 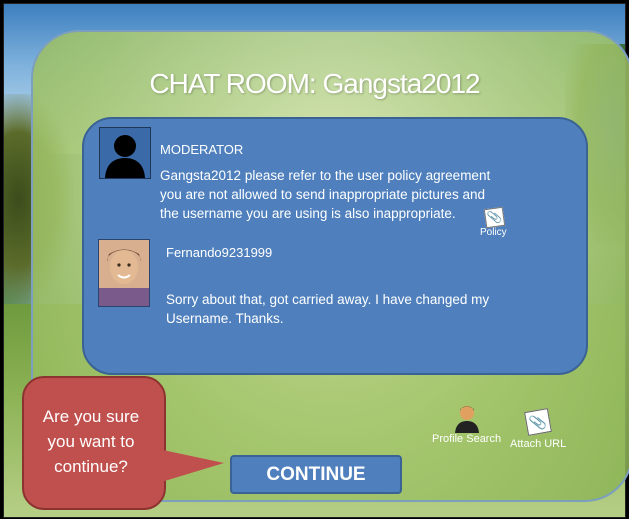 I want to click on page-title: CHAT ROOM: Gangsta2012, so click(x=314, y=83).